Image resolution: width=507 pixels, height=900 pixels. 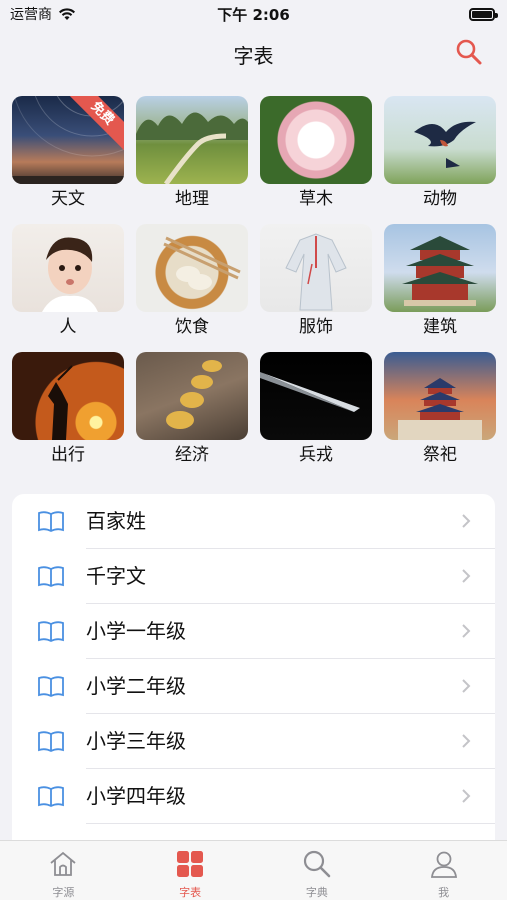 What do you see at coordinates (190, 864) in the screenshot?
I see `grid-icon` at bounding box center [190, 864].